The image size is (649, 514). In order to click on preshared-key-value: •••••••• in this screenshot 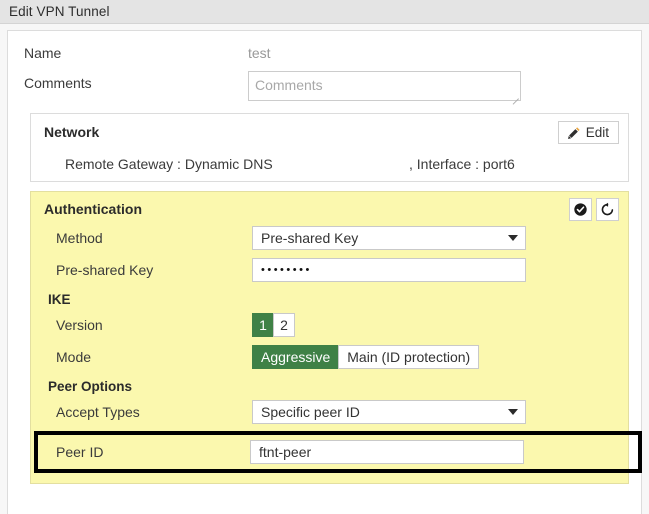, I will do `click(286, 269)`.